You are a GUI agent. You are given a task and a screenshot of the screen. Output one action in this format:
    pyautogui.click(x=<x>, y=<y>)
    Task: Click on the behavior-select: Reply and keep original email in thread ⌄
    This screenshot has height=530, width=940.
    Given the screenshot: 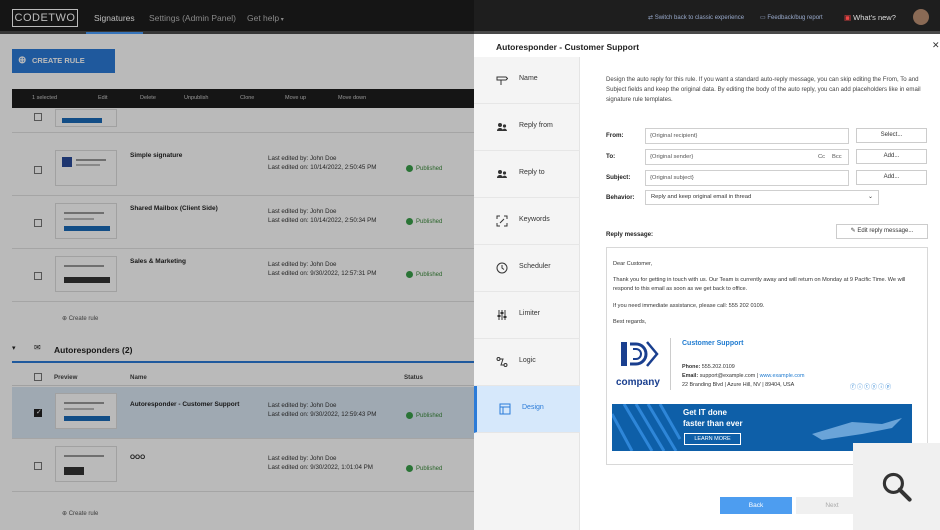 What is the action you would take?
    pyautogui.click(x=762, y=197)
    